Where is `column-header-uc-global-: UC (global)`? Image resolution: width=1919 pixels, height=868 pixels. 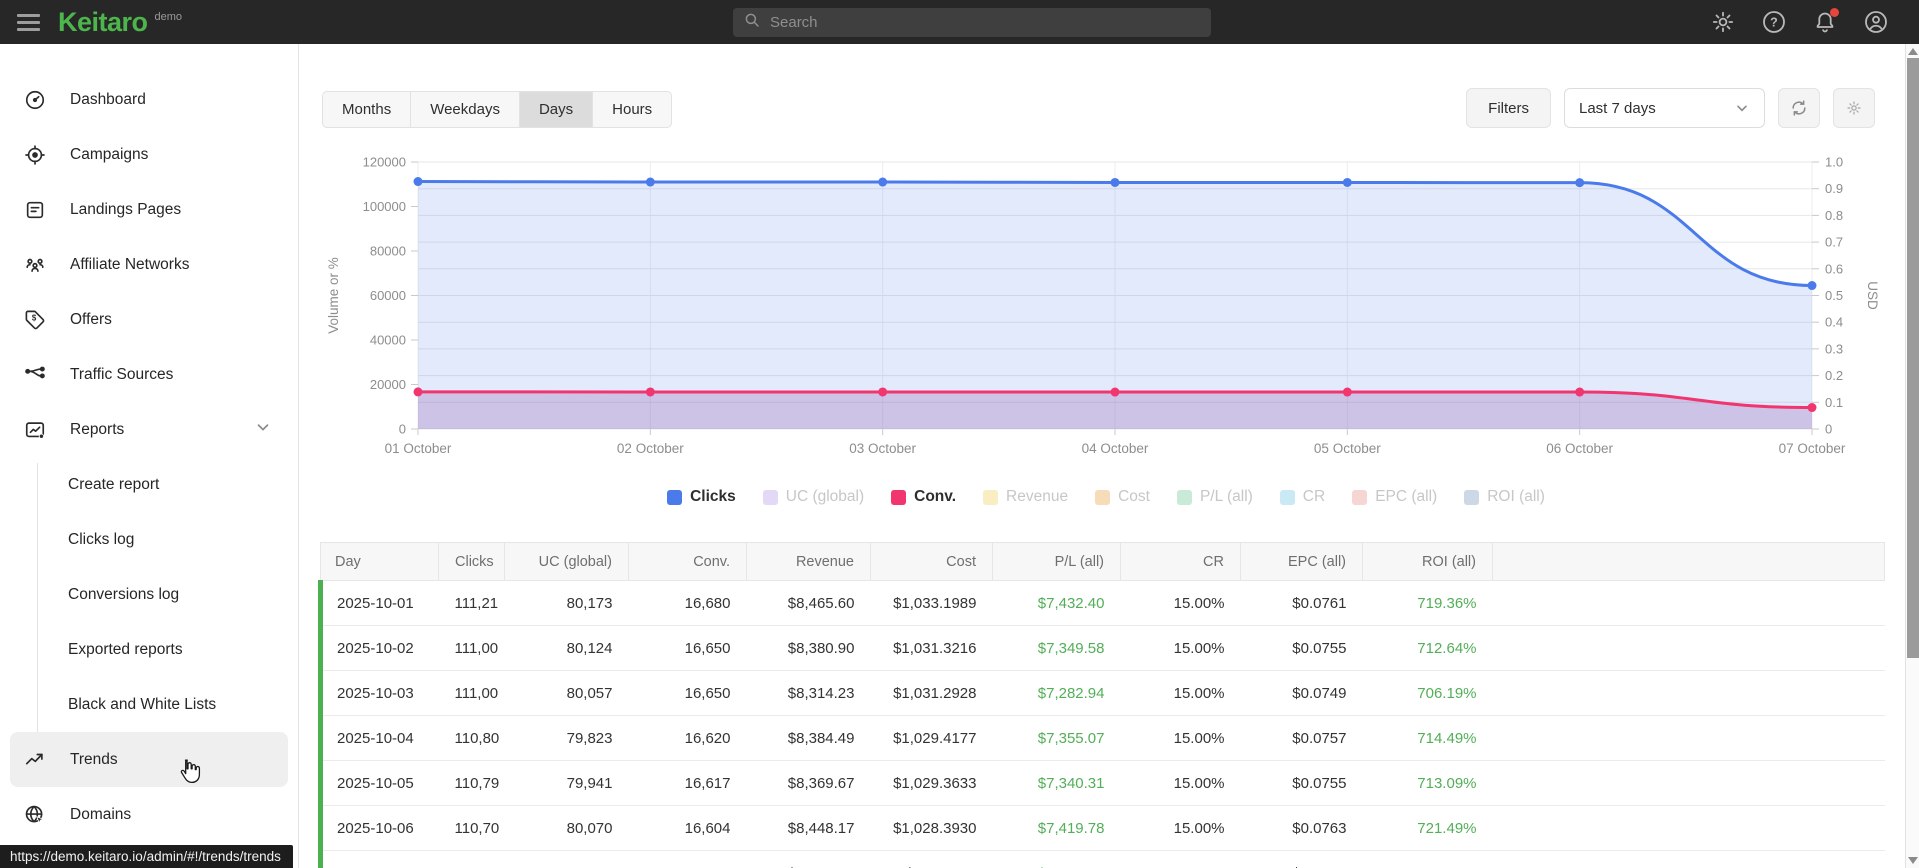 column-header-uc-global-: UC (global) is located at coordinates (566, 561).